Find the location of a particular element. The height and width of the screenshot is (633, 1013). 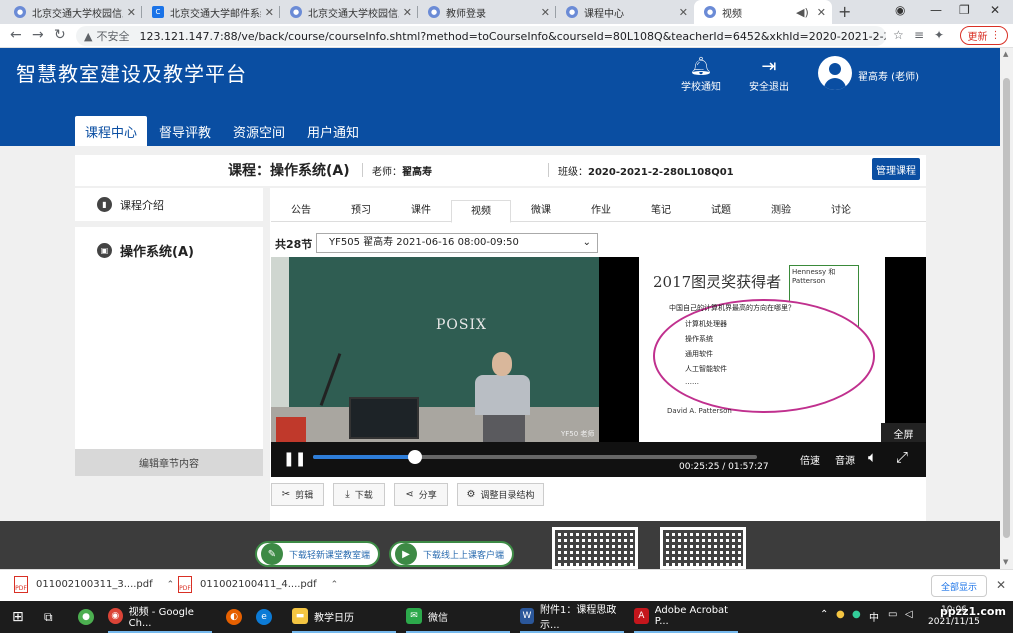

download-item: PDF 011002100411_4....pdf ⌃ is located at coordinates (258, 584).